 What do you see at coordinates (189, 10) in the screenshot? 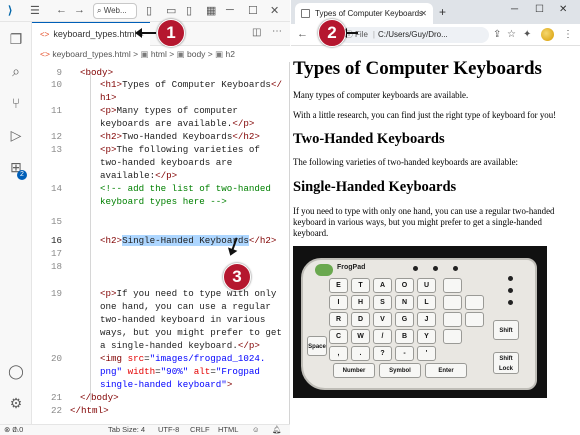
I see `layout-secondary-icon: ▯` at bounding box center [189, 10].